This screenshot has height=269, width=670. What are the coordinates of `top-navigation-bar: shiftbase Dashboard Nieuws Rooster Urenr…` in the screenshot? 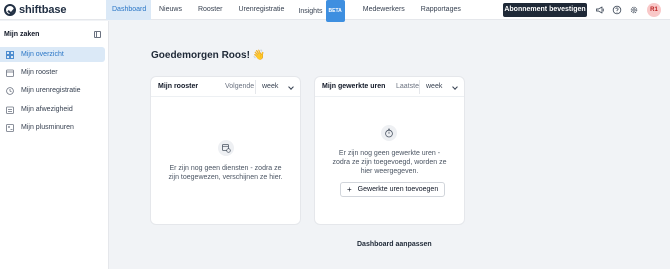 It's located at (335, 11).